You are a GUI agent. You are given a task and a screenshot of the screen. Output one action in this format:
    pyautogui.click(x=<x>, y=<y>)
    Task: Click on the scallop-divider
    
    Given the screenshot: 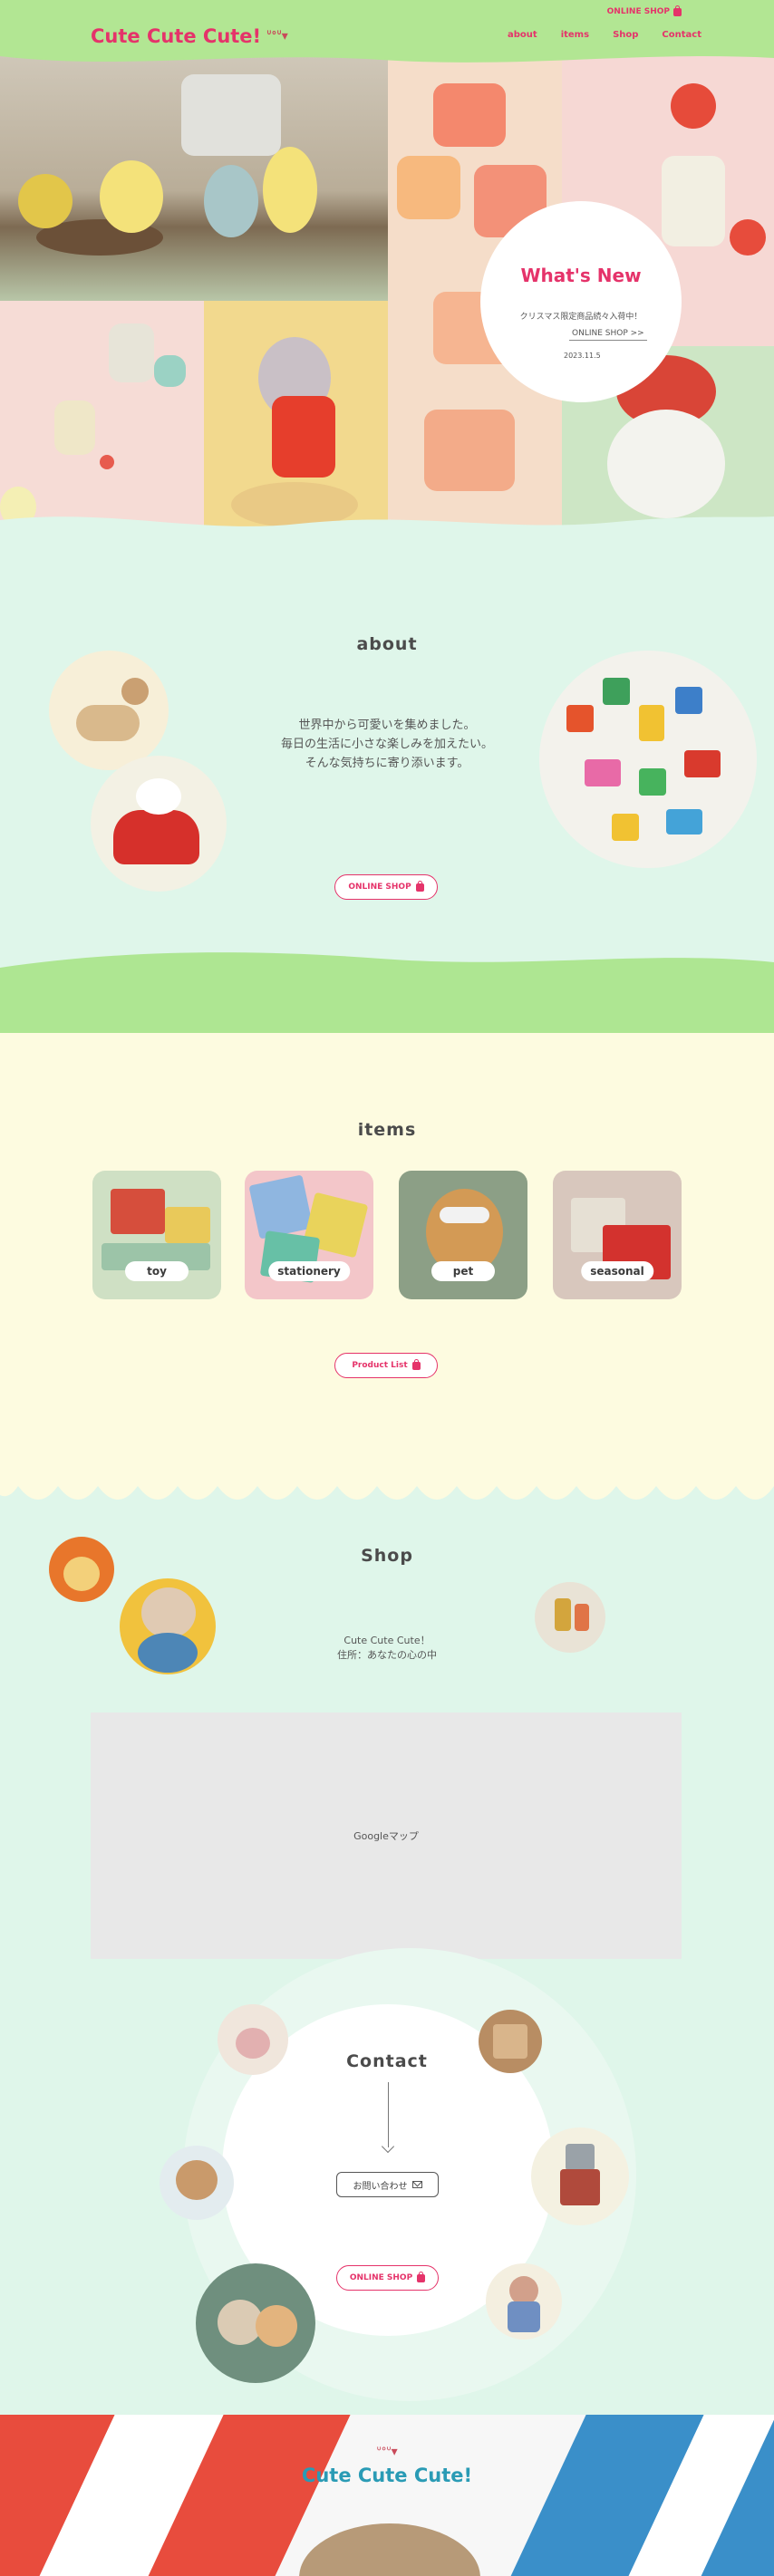 What is the action you would take?
    pyautogui.click(x=387, y=1486)
    